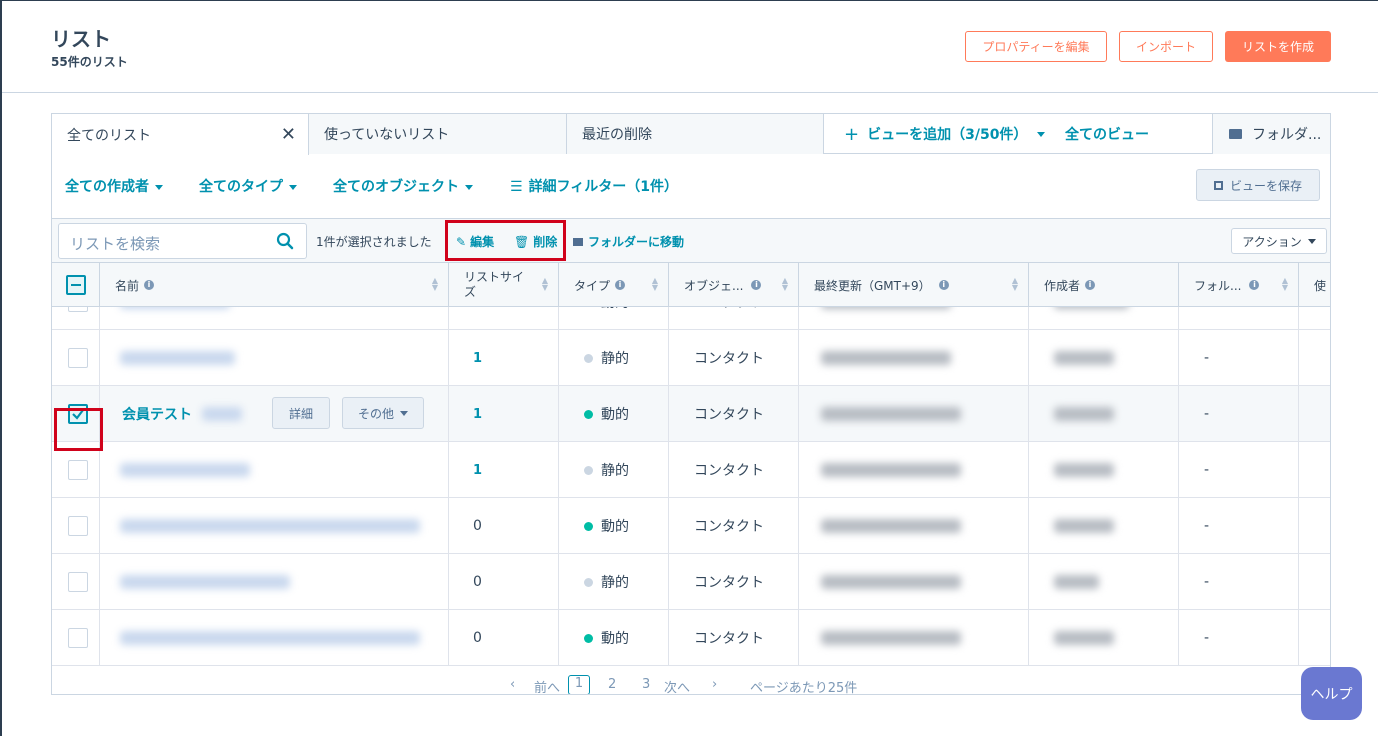  Describe the element at coordinates (691, 318) in the screenshot. I see `table-row: 1 動的 コンタクト -` at that location.